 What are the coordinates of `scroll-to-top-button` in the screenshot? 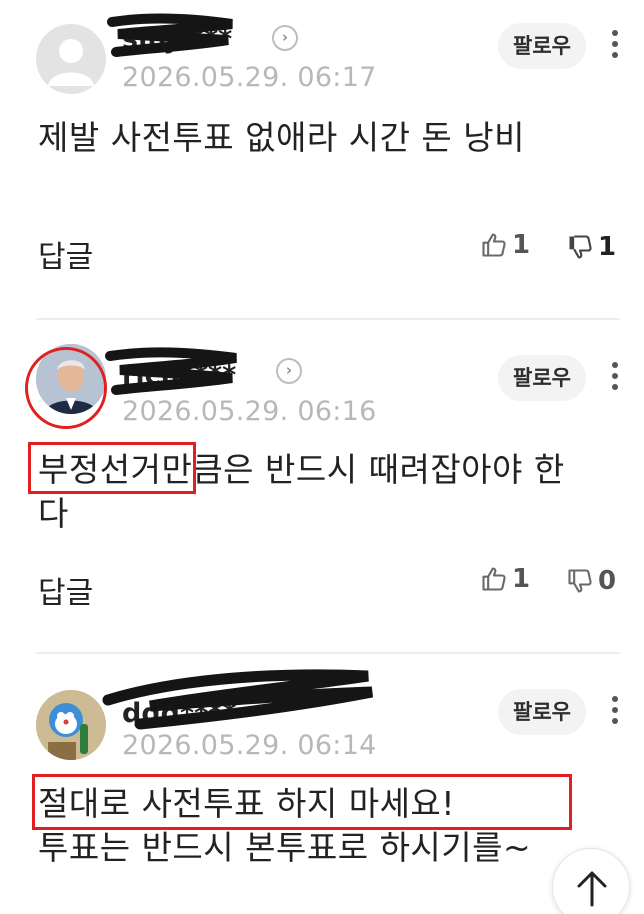 It's located at (591, 881).